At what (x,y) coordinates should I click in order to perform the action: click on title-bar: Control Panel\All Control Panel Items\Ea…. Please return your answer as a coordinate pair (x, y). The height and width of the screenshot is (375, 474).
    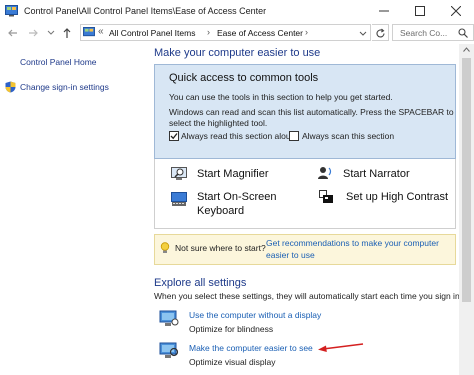
    Looking at the image, I should click on (237, 12).